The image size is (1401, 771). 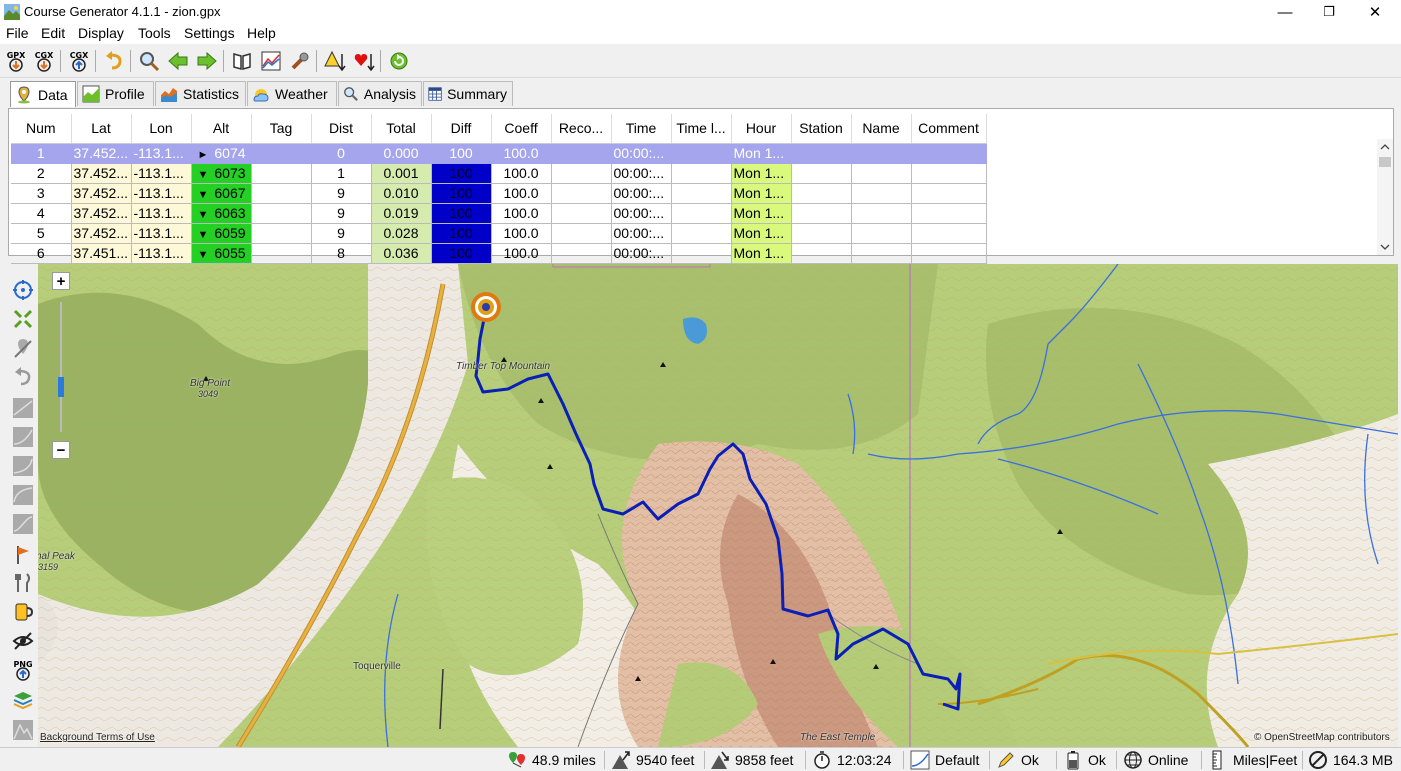 What do you see at coordinates (341, 173) in the screenshot?
I see `cell-dist: 1` at bounding box center [341, 173].